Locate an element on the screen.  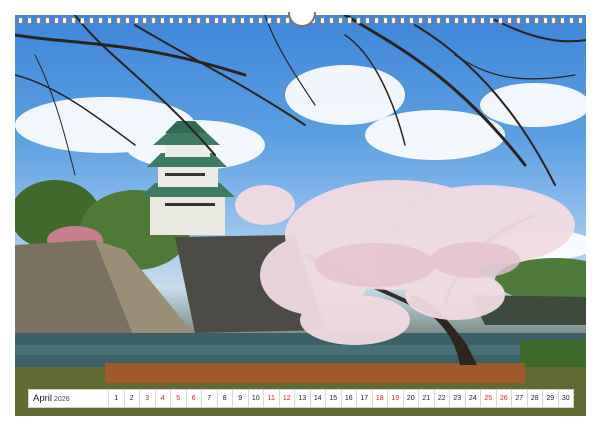
calendar-day: 11 is located at coordinates (271, 398).